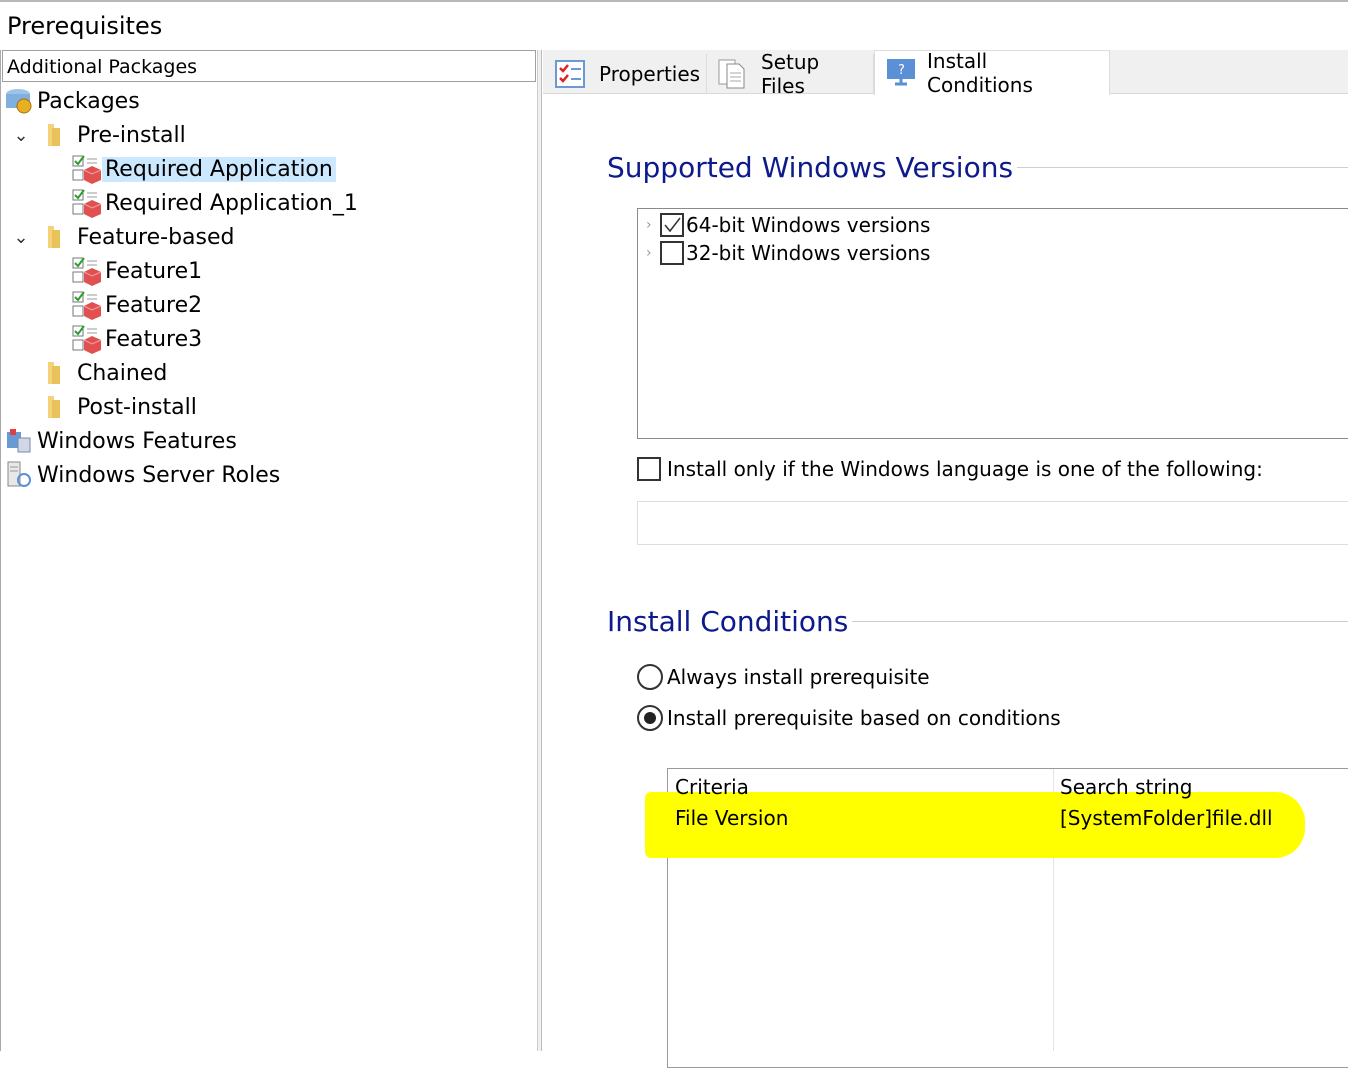 The height and width of the screenshot is (1068, 1348). I want to click on document-icon, so click(732, 74).